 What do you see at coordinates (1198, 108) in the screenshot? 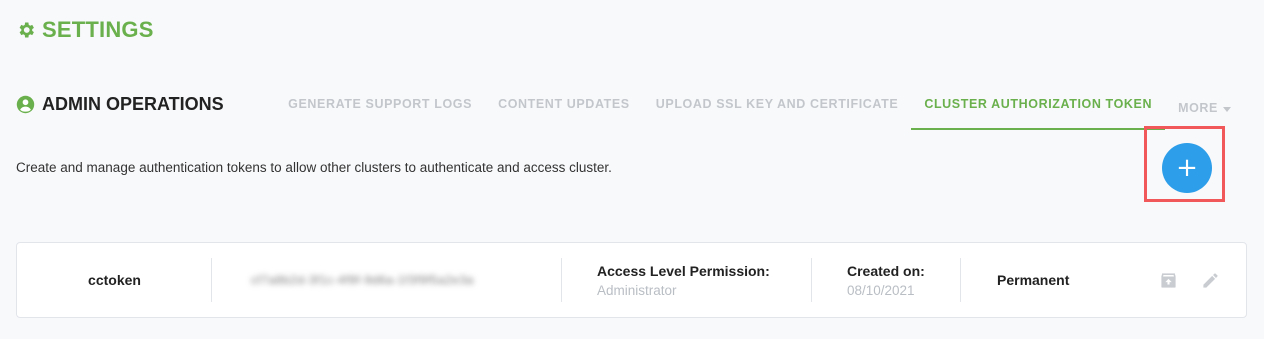
I see `tab-more-label: MORE` at bounding box center [1198, 108].